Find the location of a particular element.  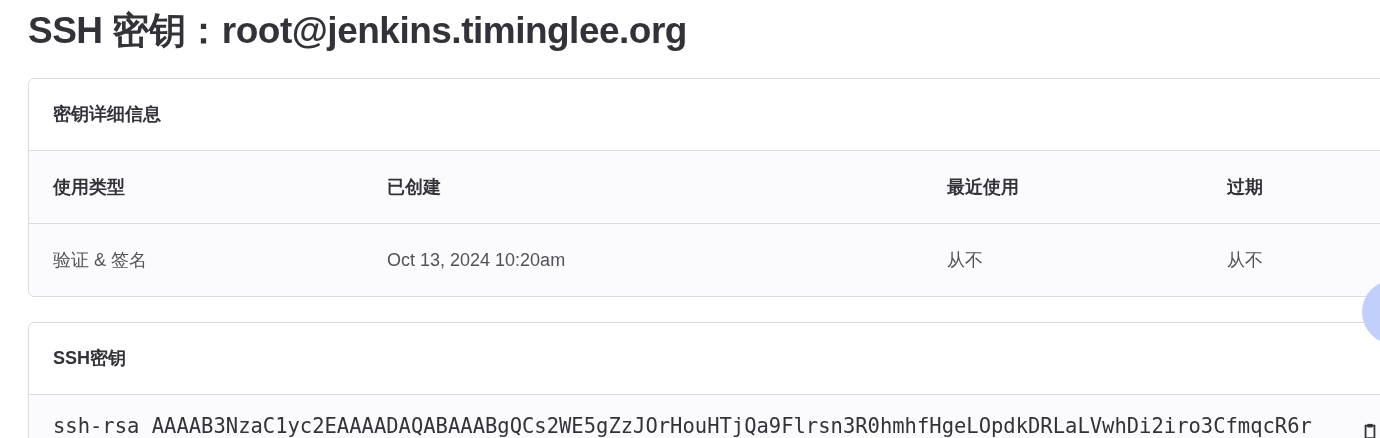

table-cell: Oct 13, 2024 10:20am is located at coordinates (476, 259).